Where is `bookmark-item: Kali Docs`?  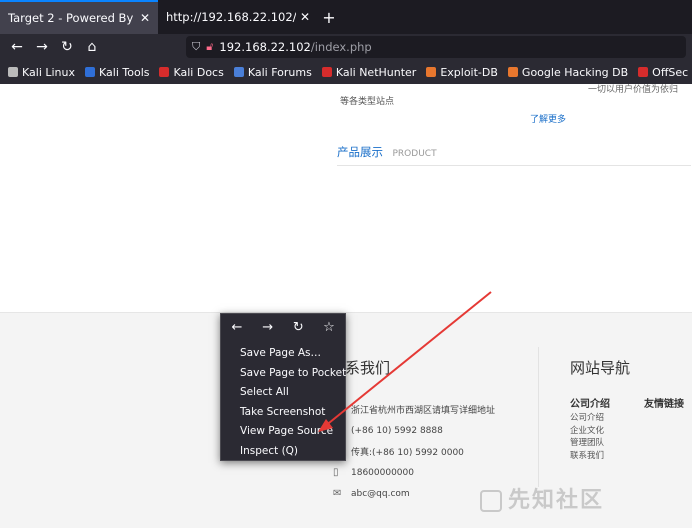
bookmark-item: Kali Docs is located at coordinates (191, 72).